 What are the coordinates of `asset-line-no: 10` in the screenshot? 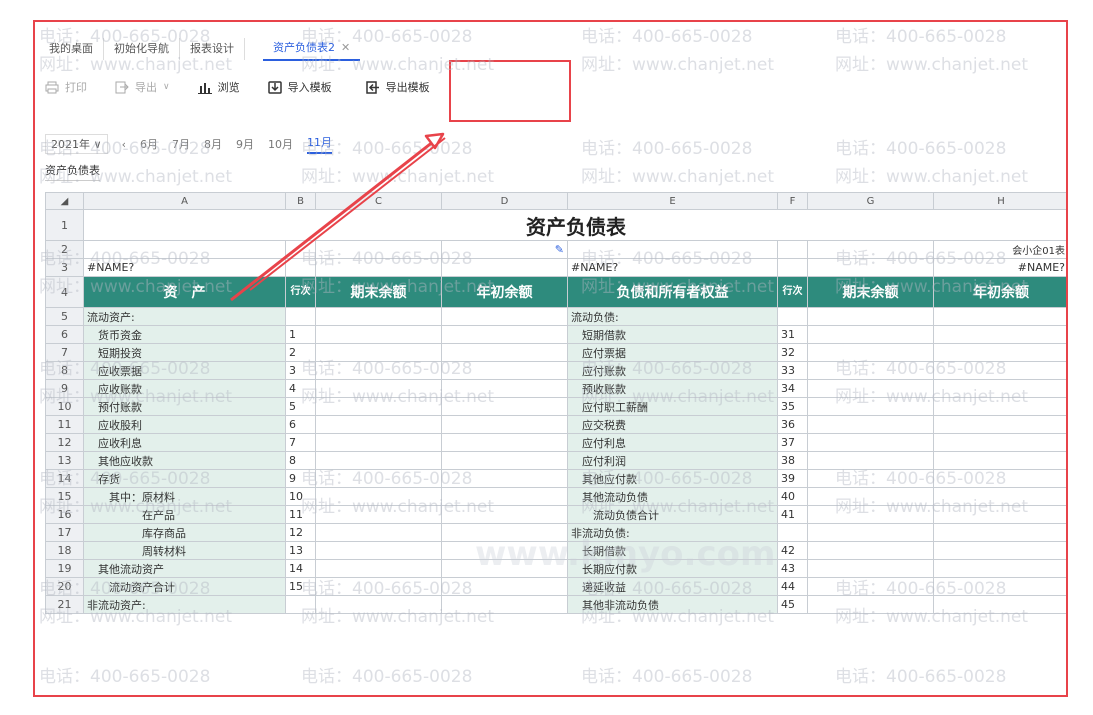 It's located at (300, 496).